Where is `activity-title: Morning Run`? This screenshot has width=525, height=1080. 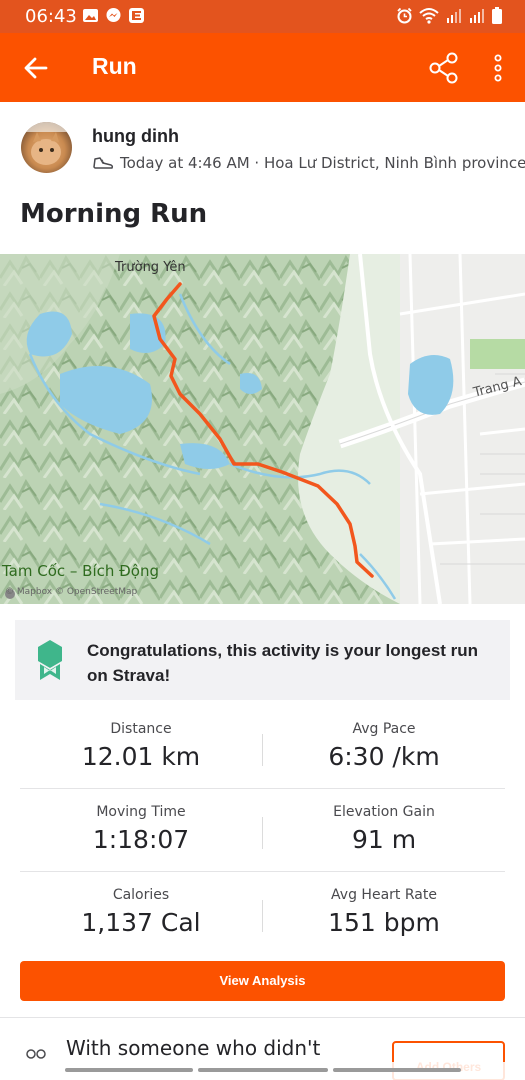 activity-title: Morning Run is located at coordinates (114, 214).